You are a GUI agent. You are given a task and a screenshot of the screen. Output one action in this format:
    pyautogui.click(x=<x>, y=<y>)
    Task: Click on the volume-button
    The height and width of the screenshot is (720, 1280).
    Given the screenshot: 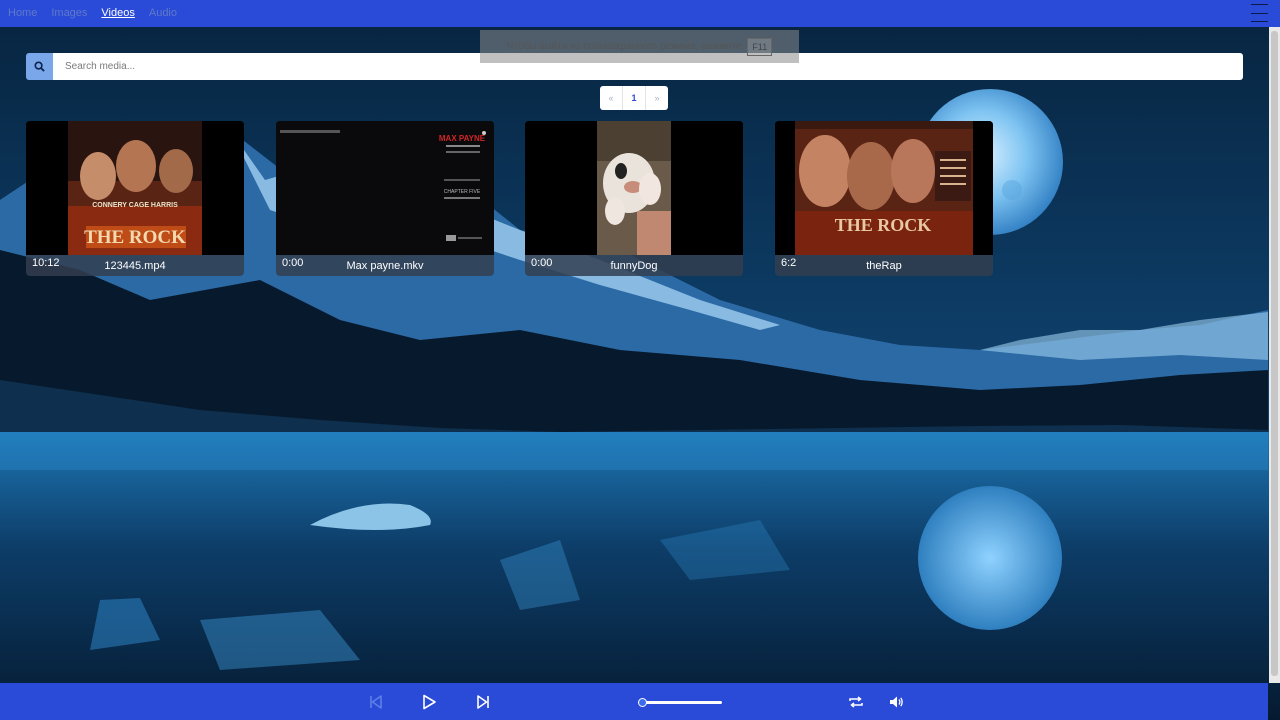 What is the action you would take?
    pyautogui.click(x=896, y=702)
    